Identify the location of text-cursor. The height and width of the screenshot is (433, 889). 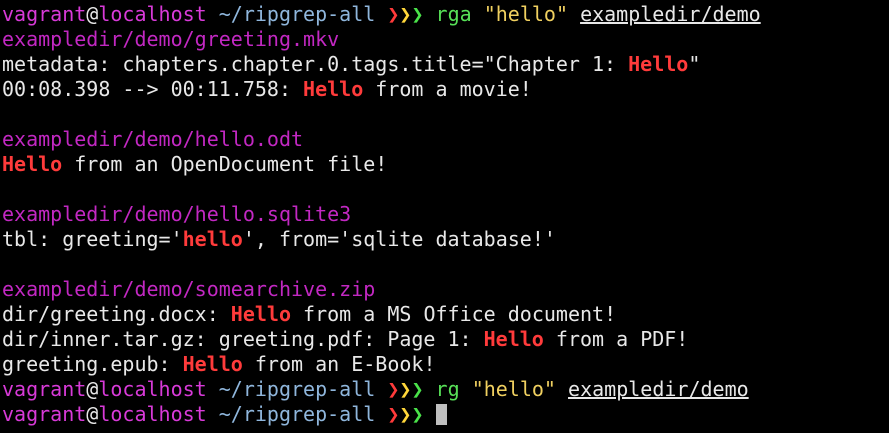
(441, 414).